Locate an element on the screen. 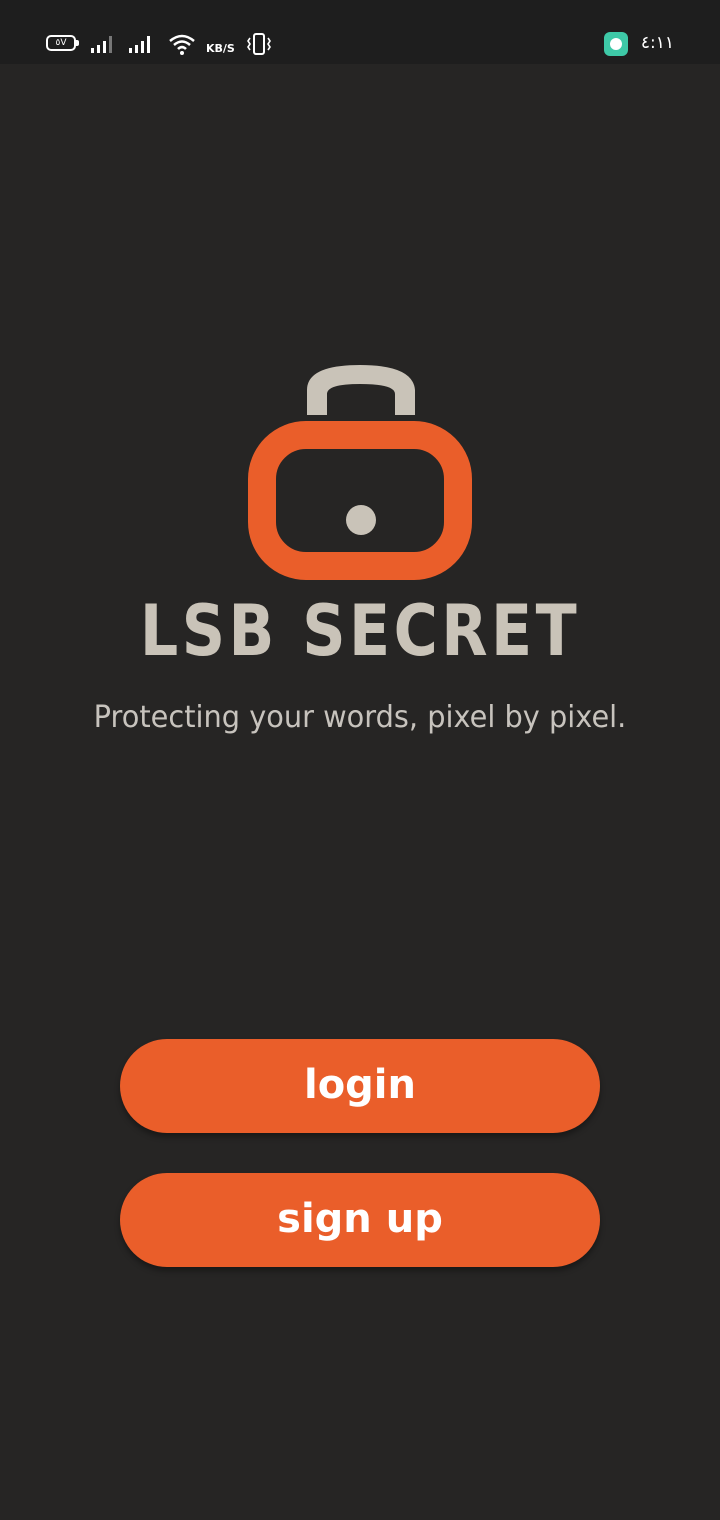  battery-icon: ٥V is located at coordinates (62, 43).